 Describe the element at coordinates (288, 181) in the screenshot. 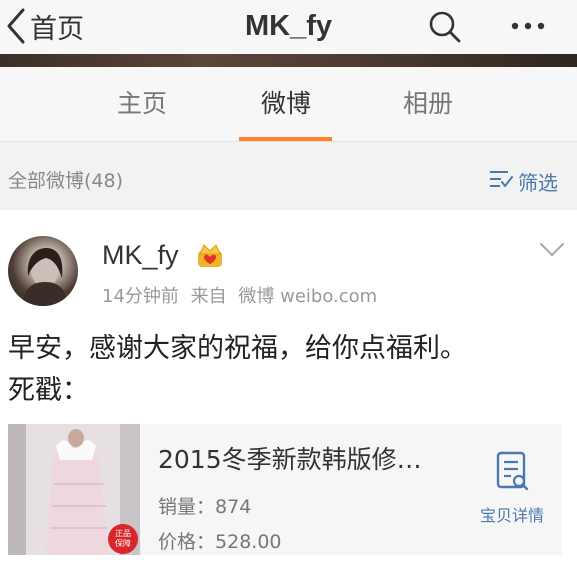

I see `filter-bar: 全部微博(48) 筛选` at that location.